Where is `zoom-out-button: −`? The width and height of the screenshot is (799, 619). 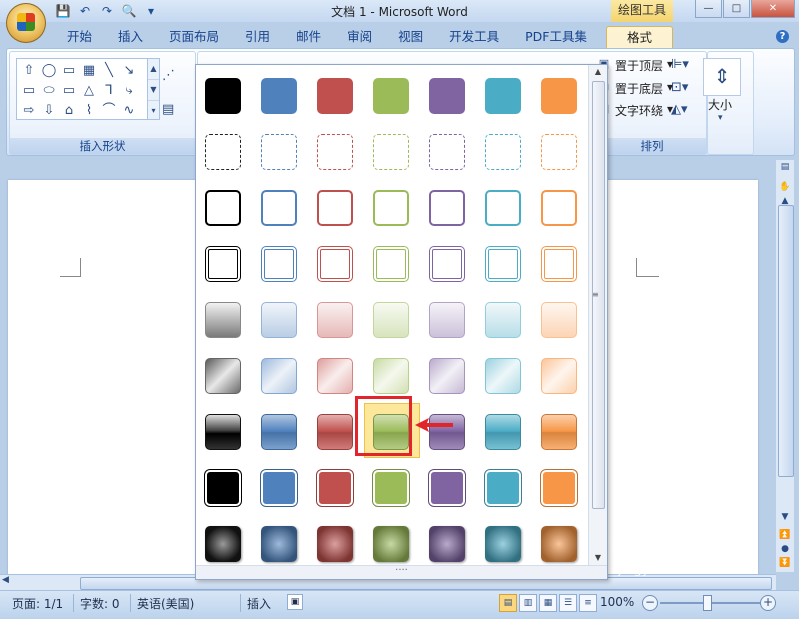 zoom-out-button: − is located at coordinates (650, 603).